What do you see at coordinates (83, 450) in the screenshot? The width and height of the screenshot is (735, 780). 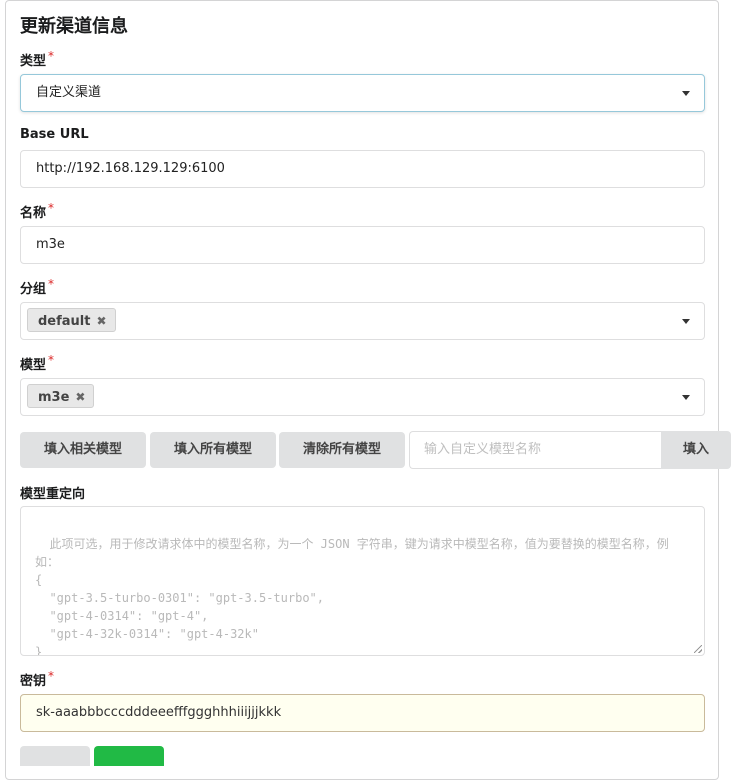 I see `fill-related-models-button: 填入相关模型` at bounding box center [83, 450].